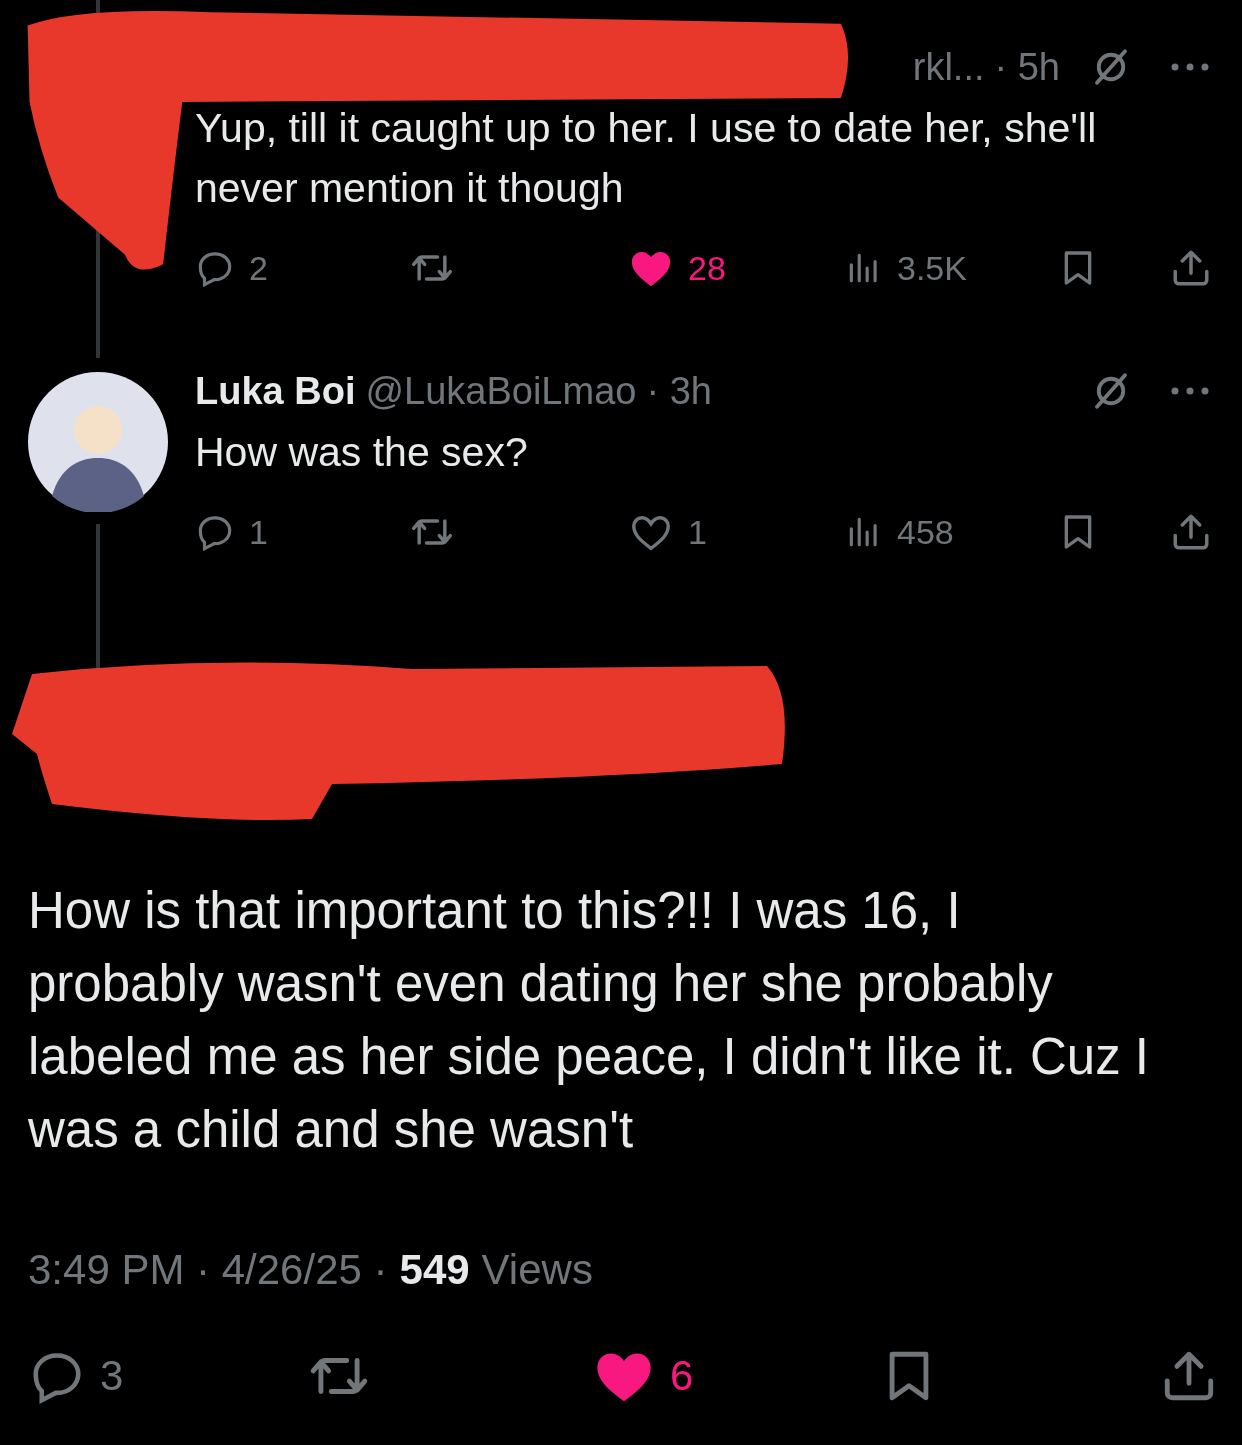 Image resolution: width=1242 pixels, height=1445 pixels. What do you see at coordinates (112, 1376) in the screenshot?
I see `reply-count: 3` at bounding box center [112, 1376].